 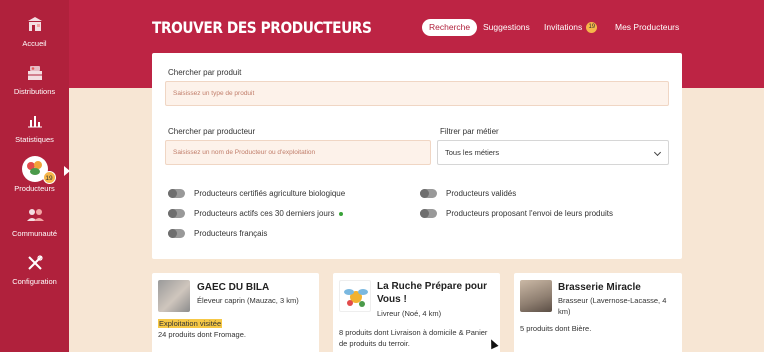 I want to click on filter-validated: Producteurs validés, so click(x=468, y=193).